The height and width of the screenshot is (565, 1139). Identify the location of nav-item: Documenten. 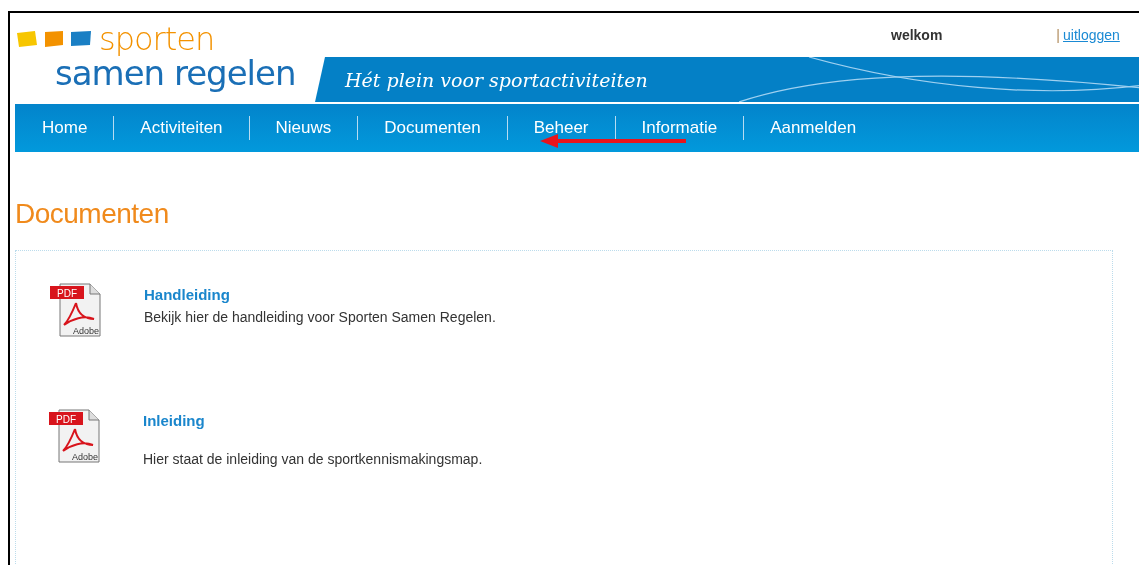
(432, 128).